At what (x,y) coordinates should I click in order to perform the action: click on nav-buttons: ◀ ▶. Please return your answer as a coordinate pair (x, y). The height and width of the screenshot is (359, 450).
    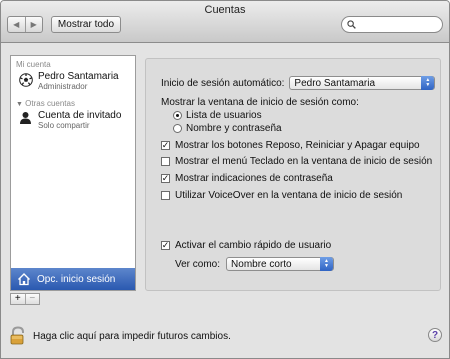
    Looking at the image, I should click on (25, 24).